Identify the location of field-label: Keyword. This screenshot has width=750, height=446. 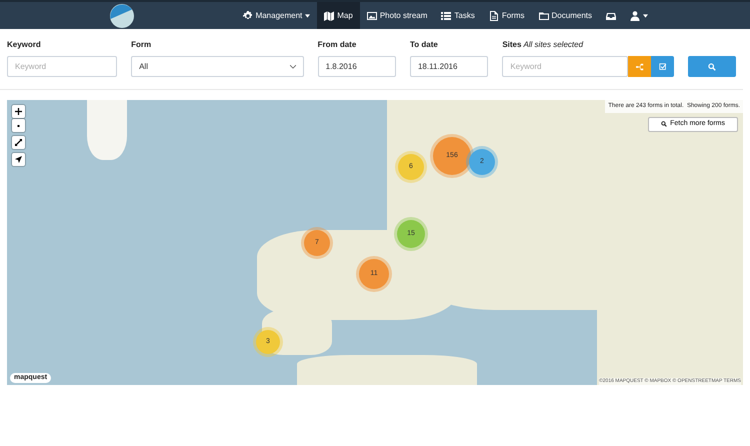
(24, 45).